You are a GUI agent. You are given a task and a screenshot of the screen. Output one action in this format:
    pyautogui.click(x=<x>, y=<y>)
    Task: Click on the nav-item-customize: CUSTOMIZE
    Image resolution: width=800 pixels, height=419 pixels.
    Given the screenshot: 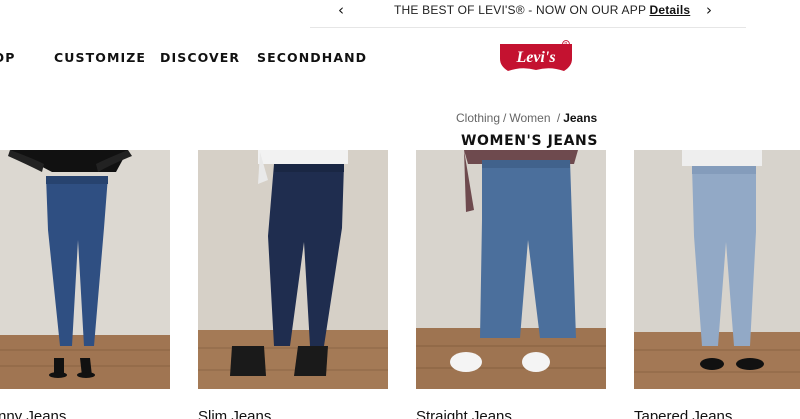 What is the action you would take?
    pyautogui.click(x=100, y=57)
    